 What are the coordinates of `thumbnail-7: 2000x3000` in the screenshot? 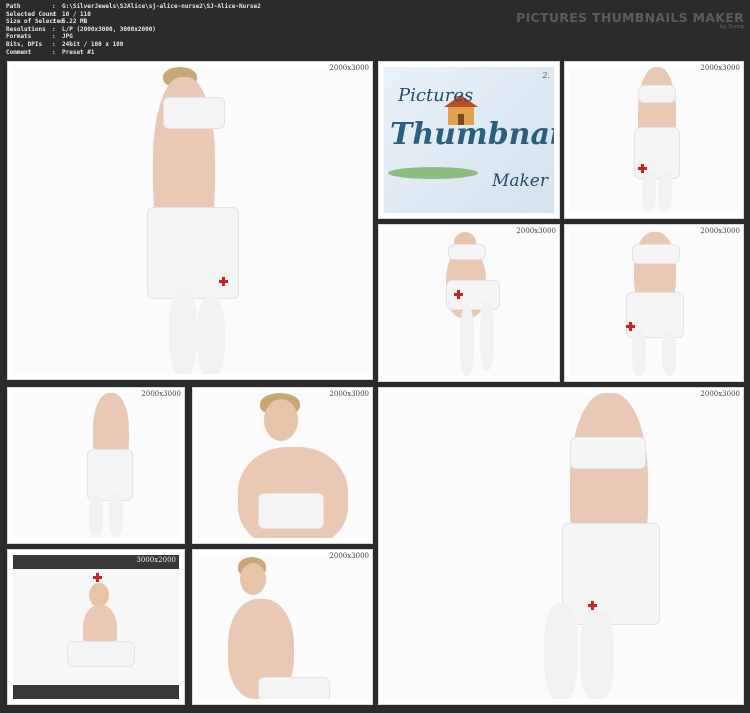 It's located at (282, 465).